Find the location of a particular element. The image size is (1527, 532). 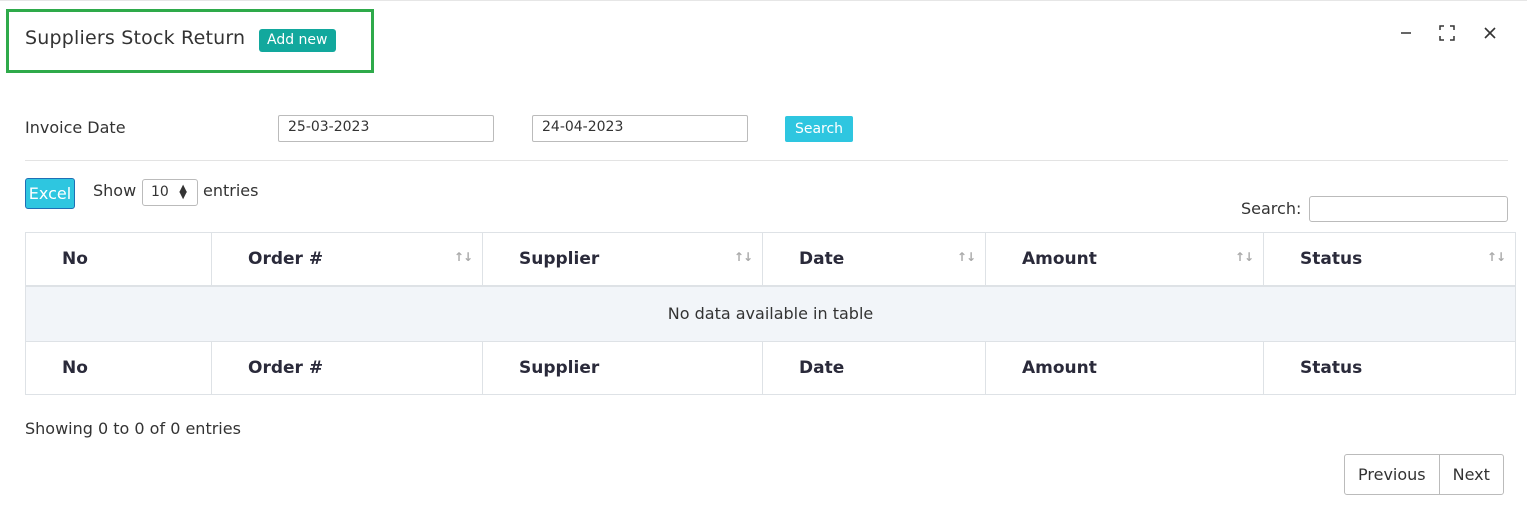

footer-header-supplier: Supplier is located at coordinates (622, 367).